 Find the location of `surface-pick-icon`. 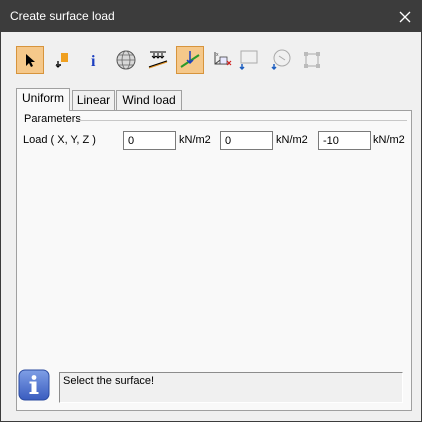

surface-pick-icon is located at coordinates (61, 60).